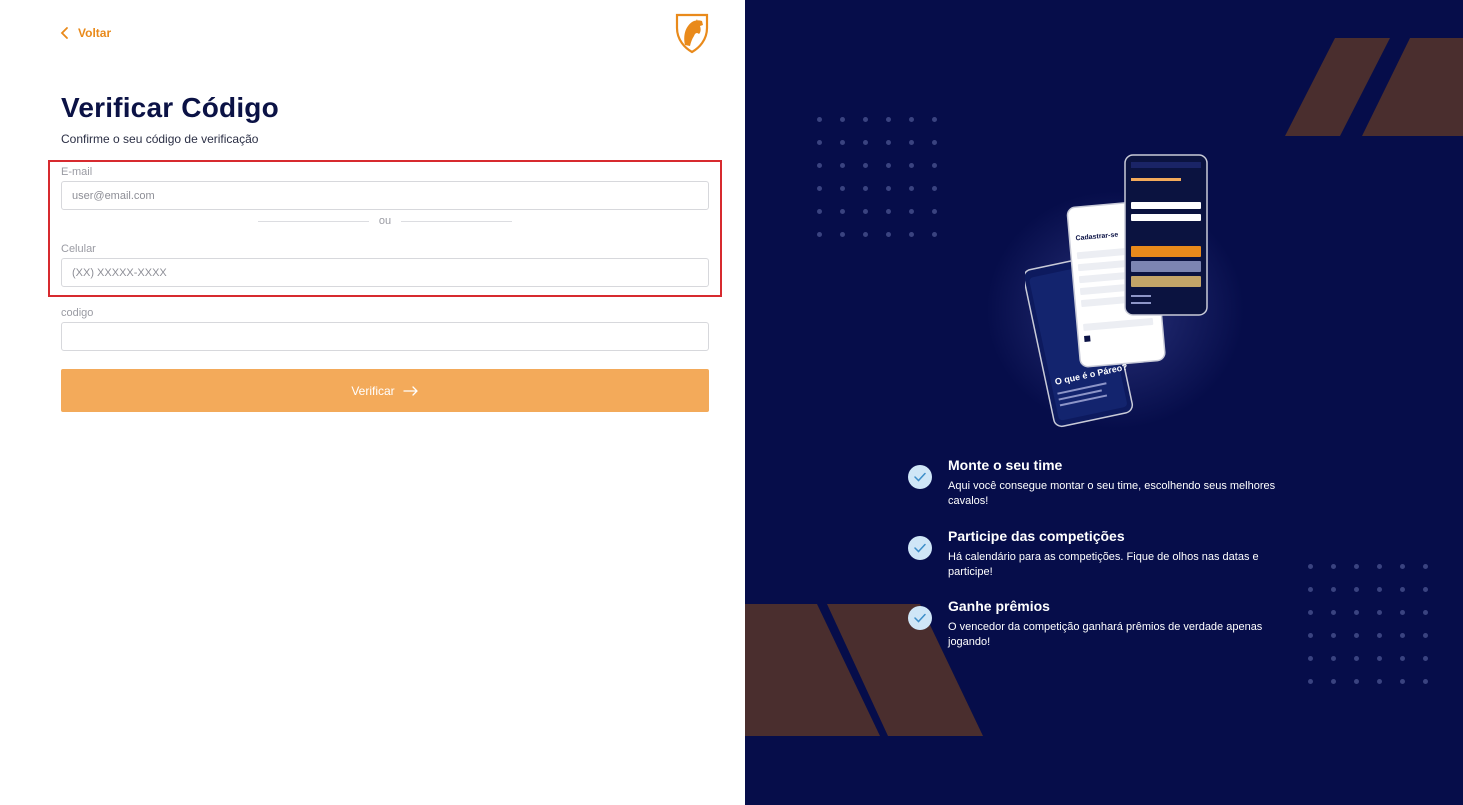 The width and height of the screenshot is (1463, 805). Describe the element at coordinates (1036, 536) in the screenshot. I see `feature-title: Participe das competições` at that location.